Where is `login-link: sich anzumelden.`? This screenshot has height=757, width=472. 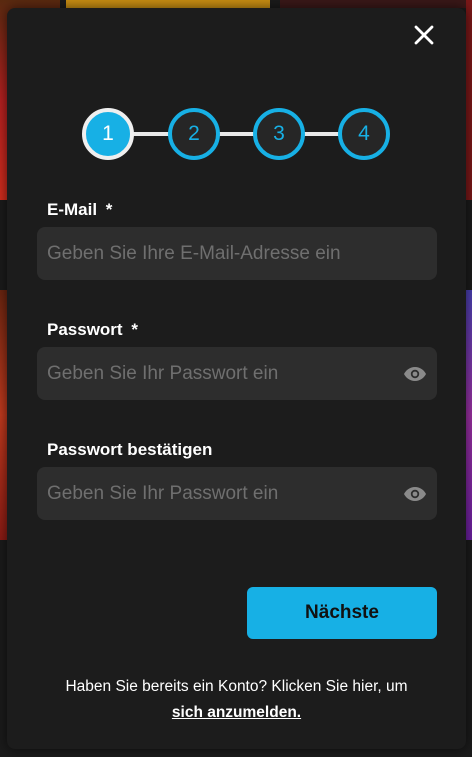 login-link: sich anzumelden. is located at coordinates (236, 712).